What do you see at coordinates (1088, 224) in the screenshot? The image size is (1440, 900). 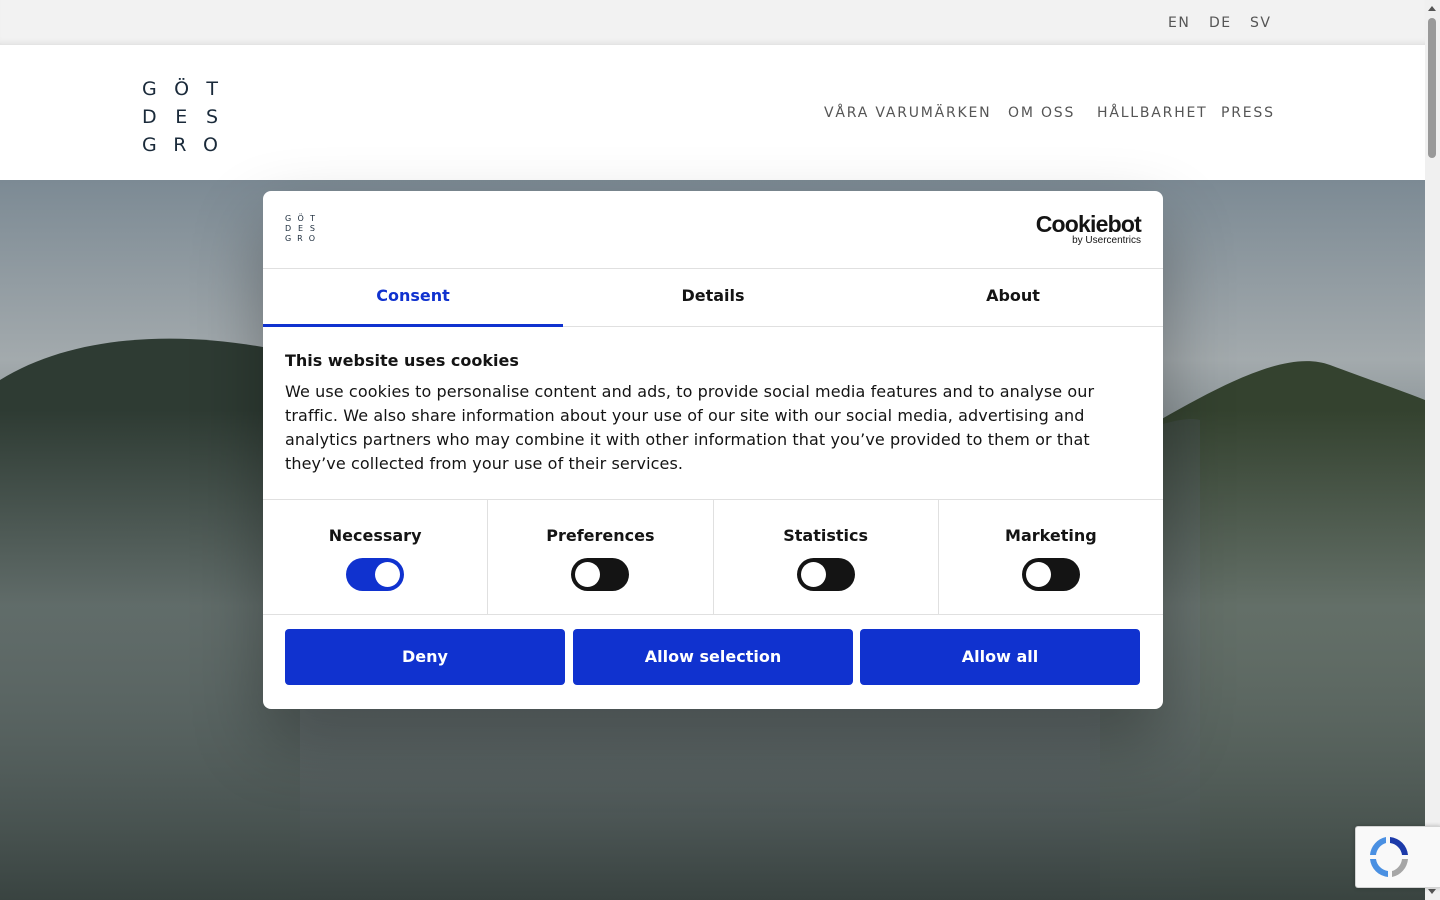 I see `cookiebot-brand: Cookiebot` at bounding box center [1088, 224].